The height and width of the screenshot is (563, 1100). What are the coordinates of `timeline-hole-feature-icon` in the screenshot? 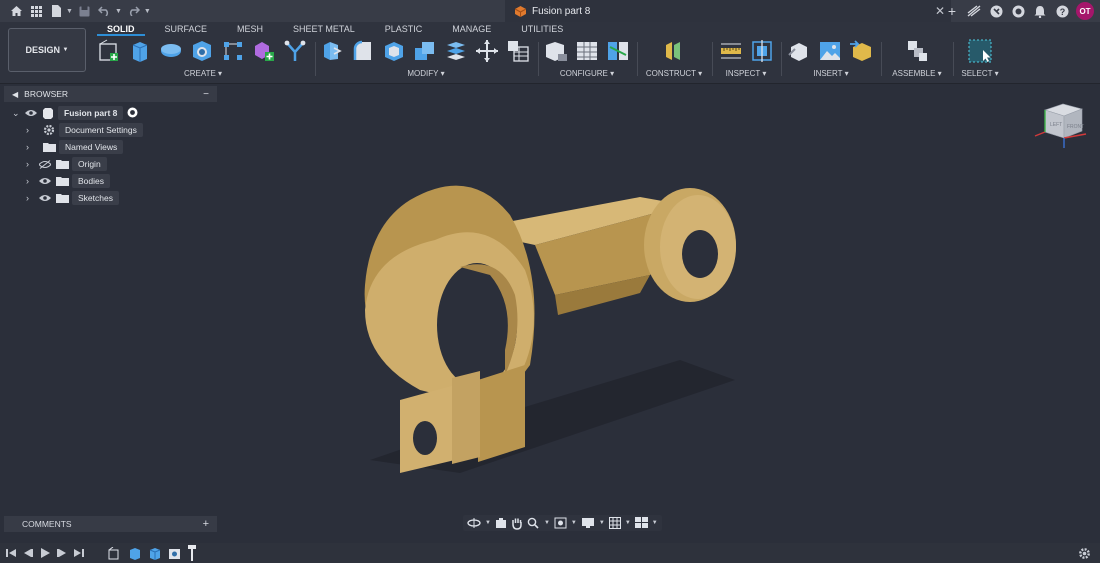 It's located at (174, 553).